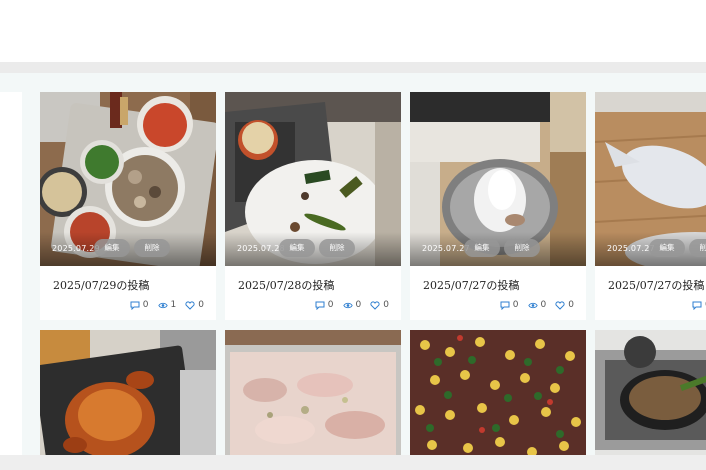 This screenshot has height=470, width=706. I want to click on post-card: 2025.07.27 編集 削除 2025/07/27の投稿 0 0 0, so click(498, 206).